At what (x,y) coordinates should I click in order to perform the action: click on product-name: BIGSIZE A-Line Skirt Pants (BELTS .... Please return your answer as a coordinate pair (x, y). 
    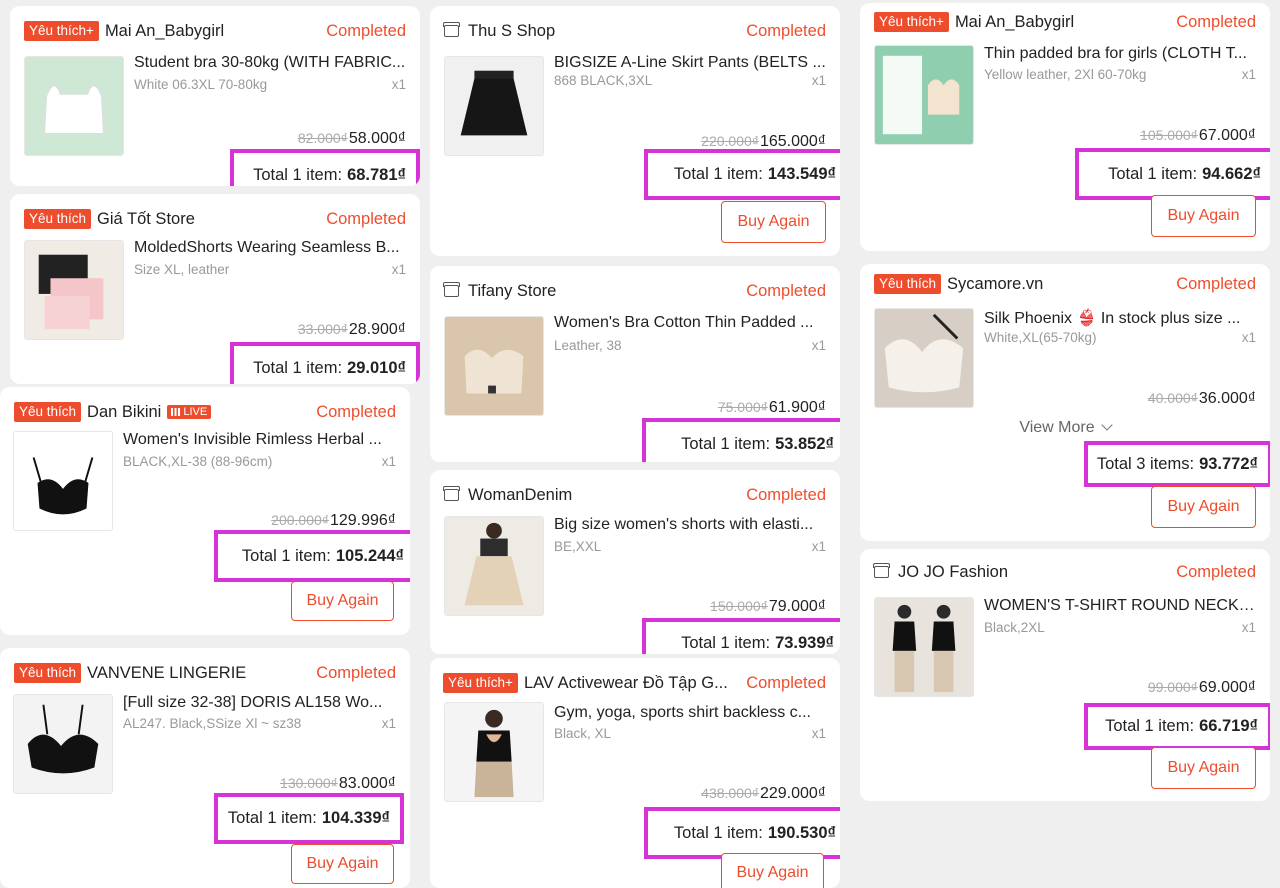
    Looking at the image, I should click on (690, 63).